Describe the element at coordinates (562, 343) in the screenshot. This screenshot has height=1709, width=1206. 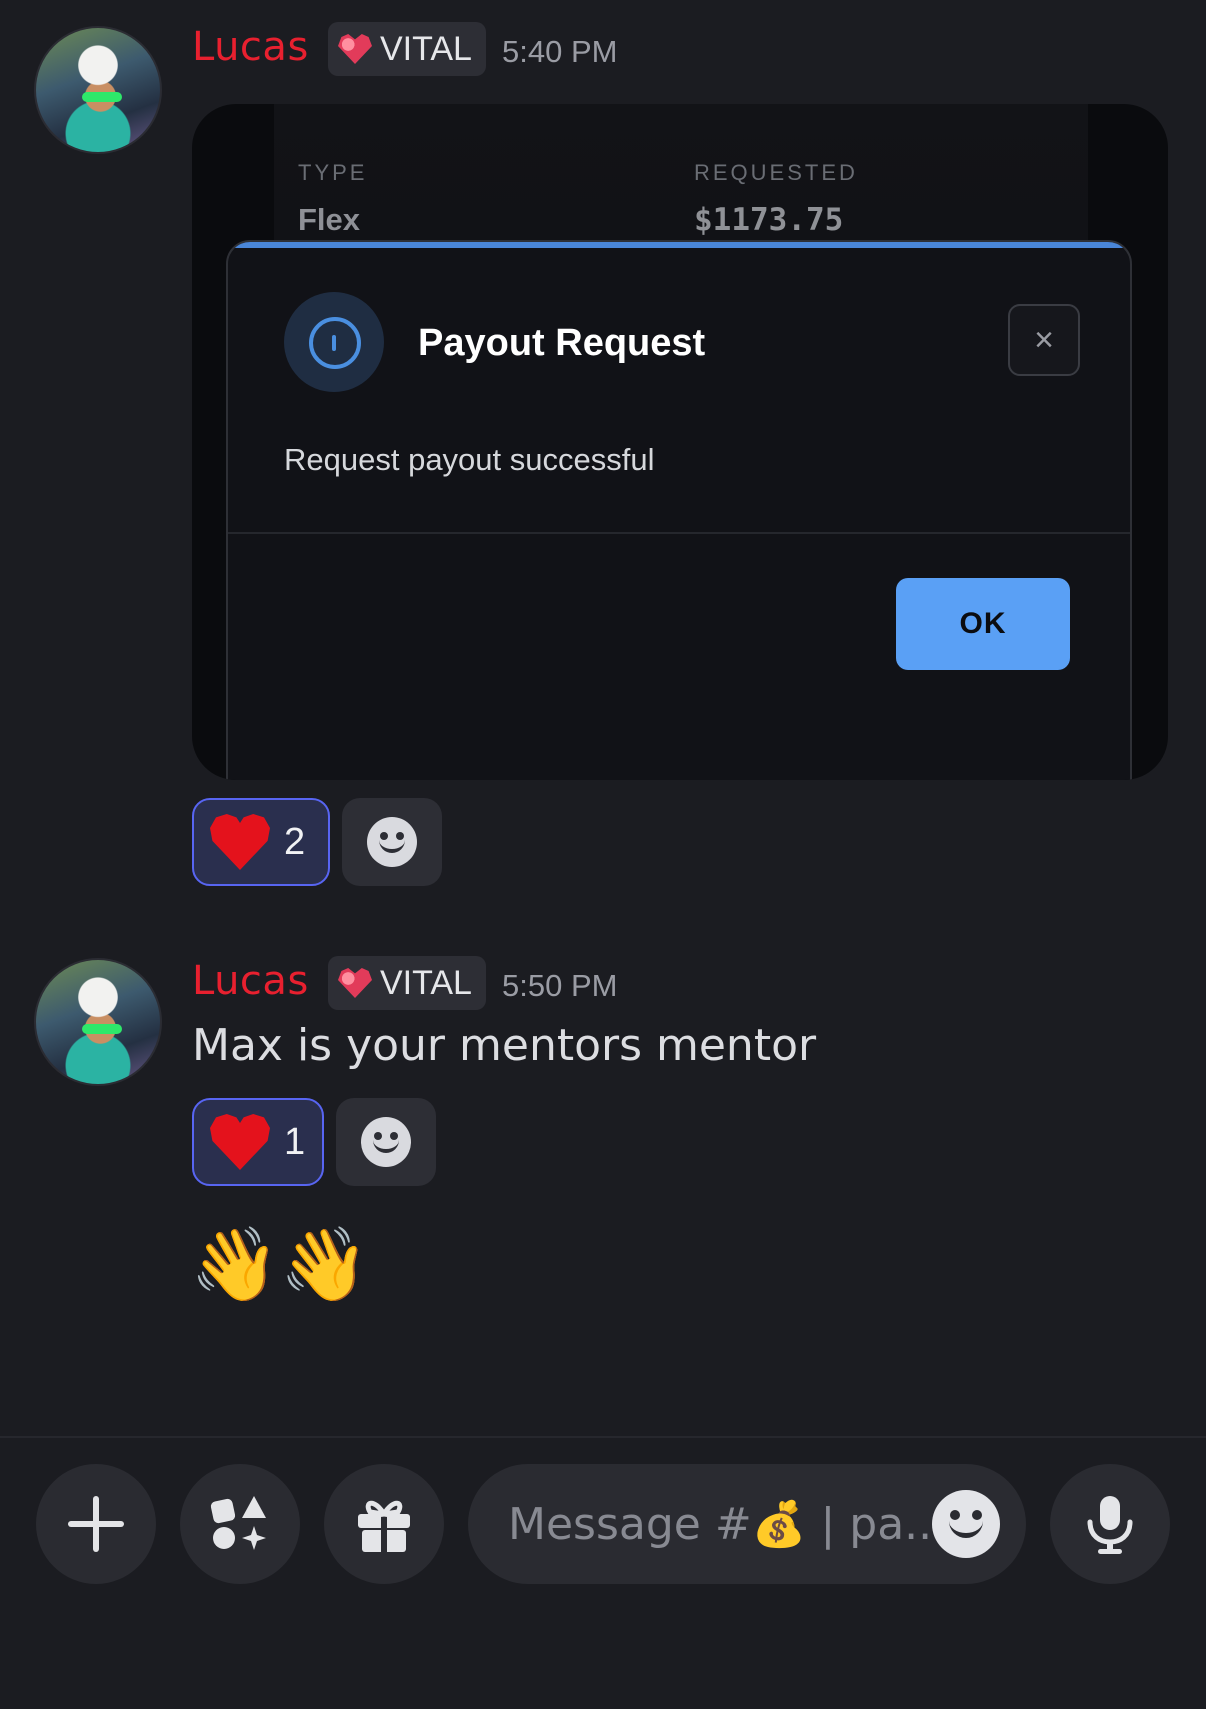
I see `modal-title: Payout Request` at that location.